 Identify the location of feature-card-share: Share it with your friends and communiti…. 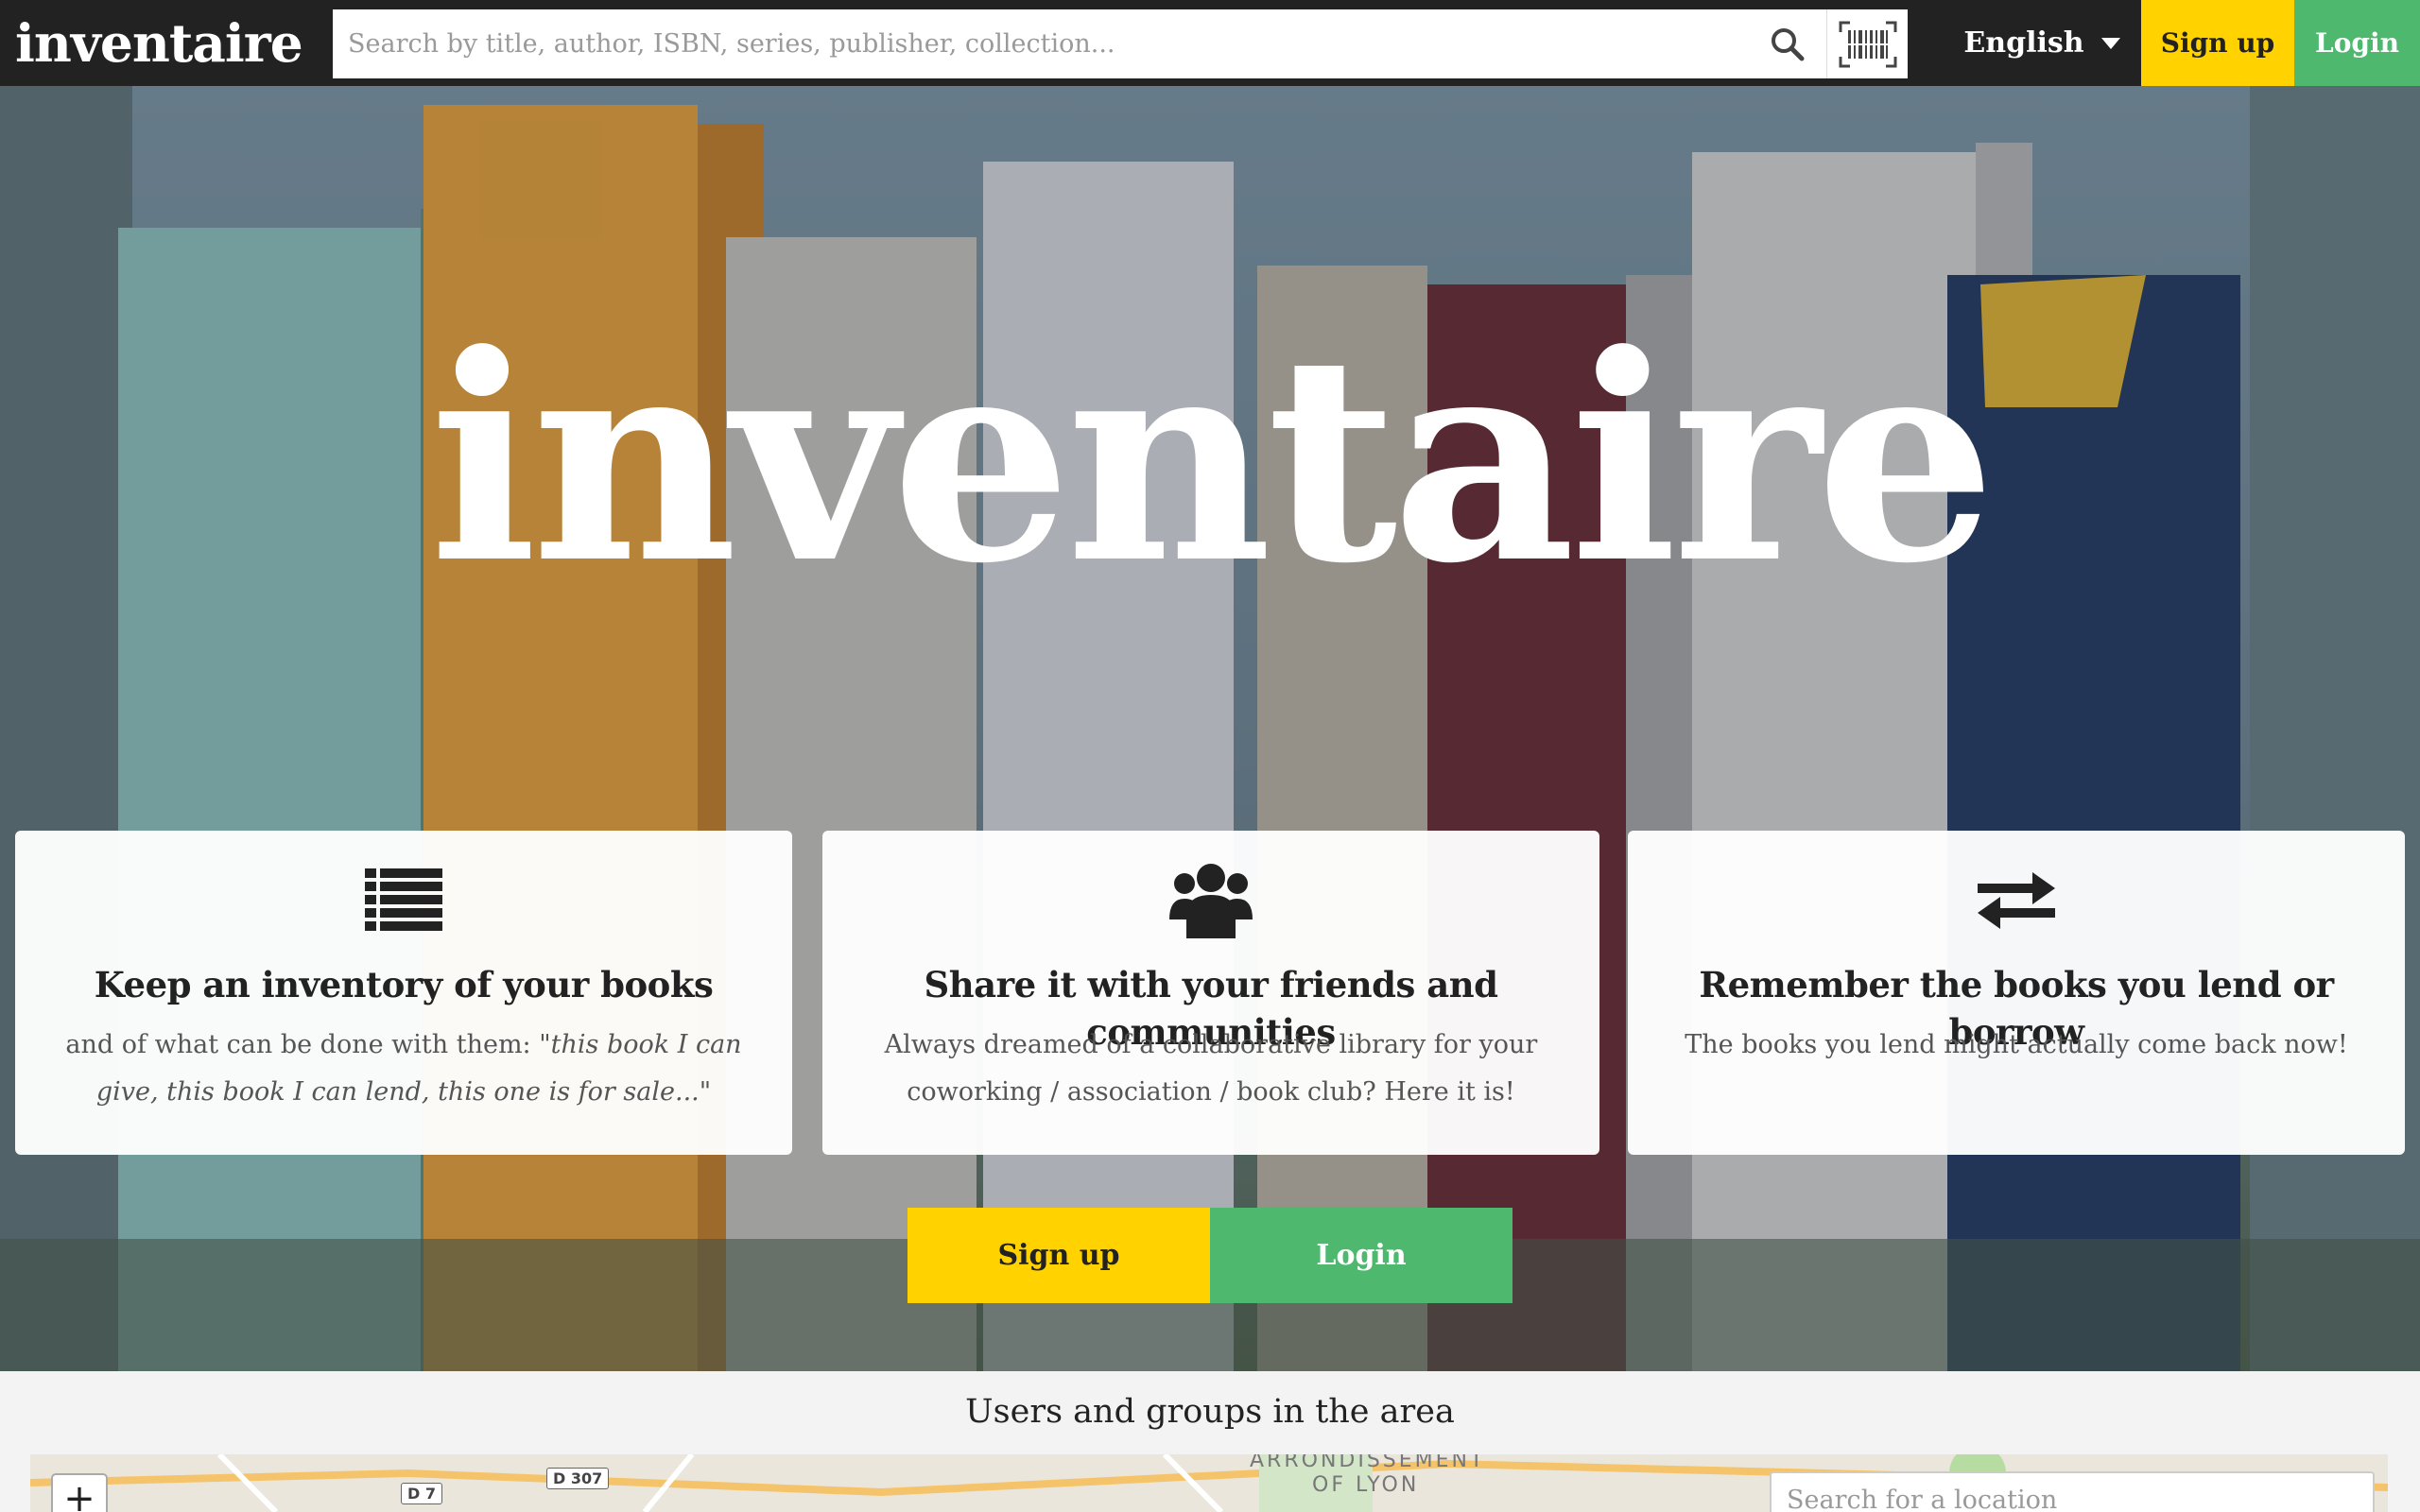
(1210, 993).